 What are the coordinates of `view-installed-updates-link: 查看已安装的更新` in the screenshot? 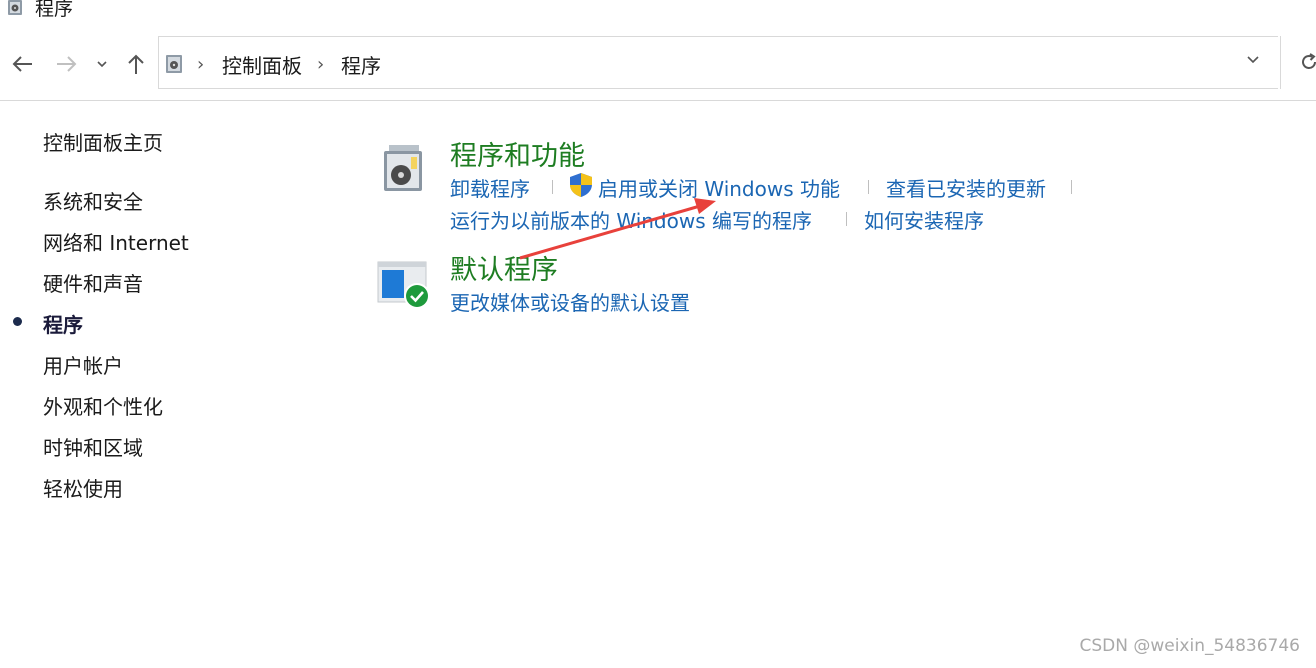 It's located at (966, 187).